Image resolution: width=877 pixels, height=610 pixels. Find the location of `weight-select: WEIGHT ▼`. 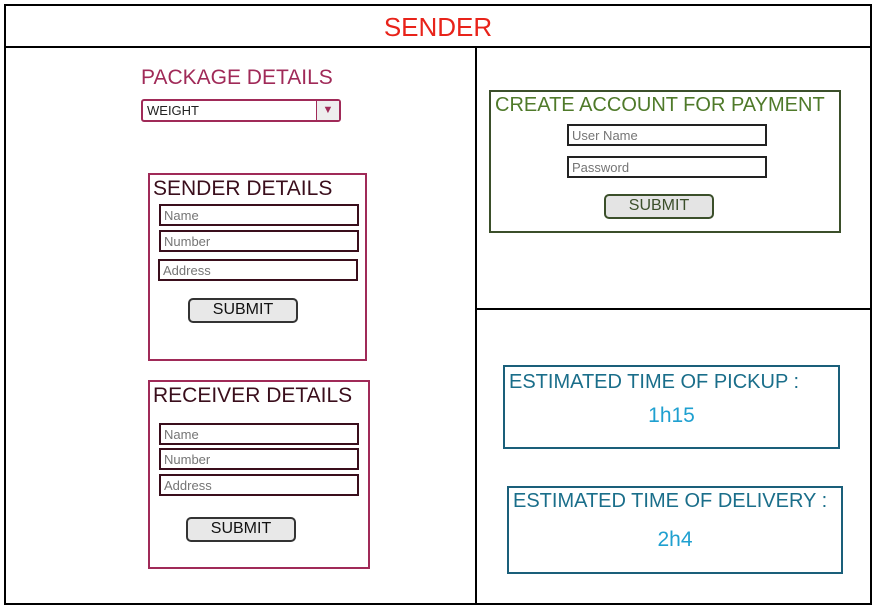

weight-select: WEIGHT ▼ is located at coordinates (241, 110).